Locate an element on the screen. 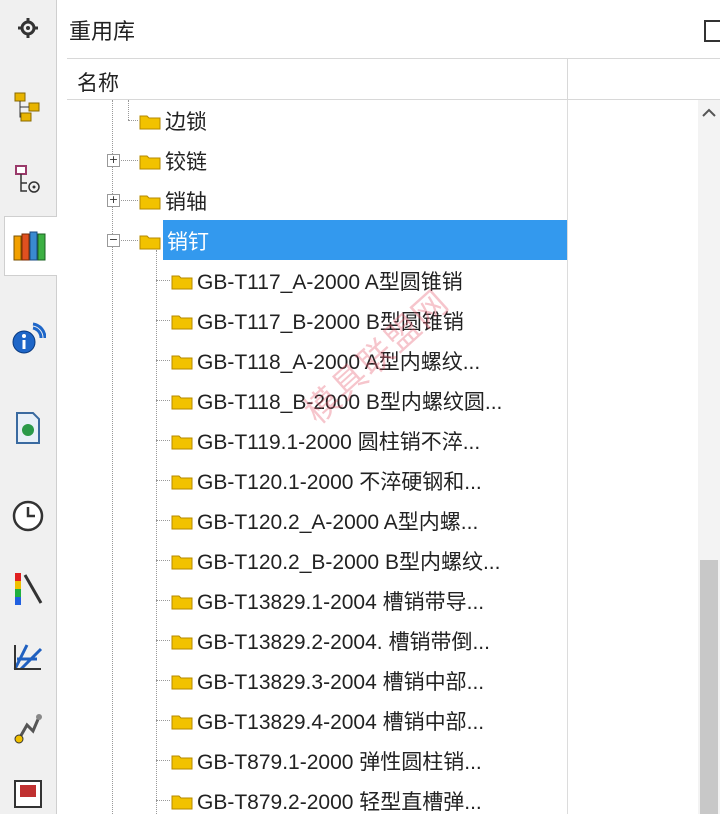  panel-title: 重用库 is located at coordinates (102, 31).